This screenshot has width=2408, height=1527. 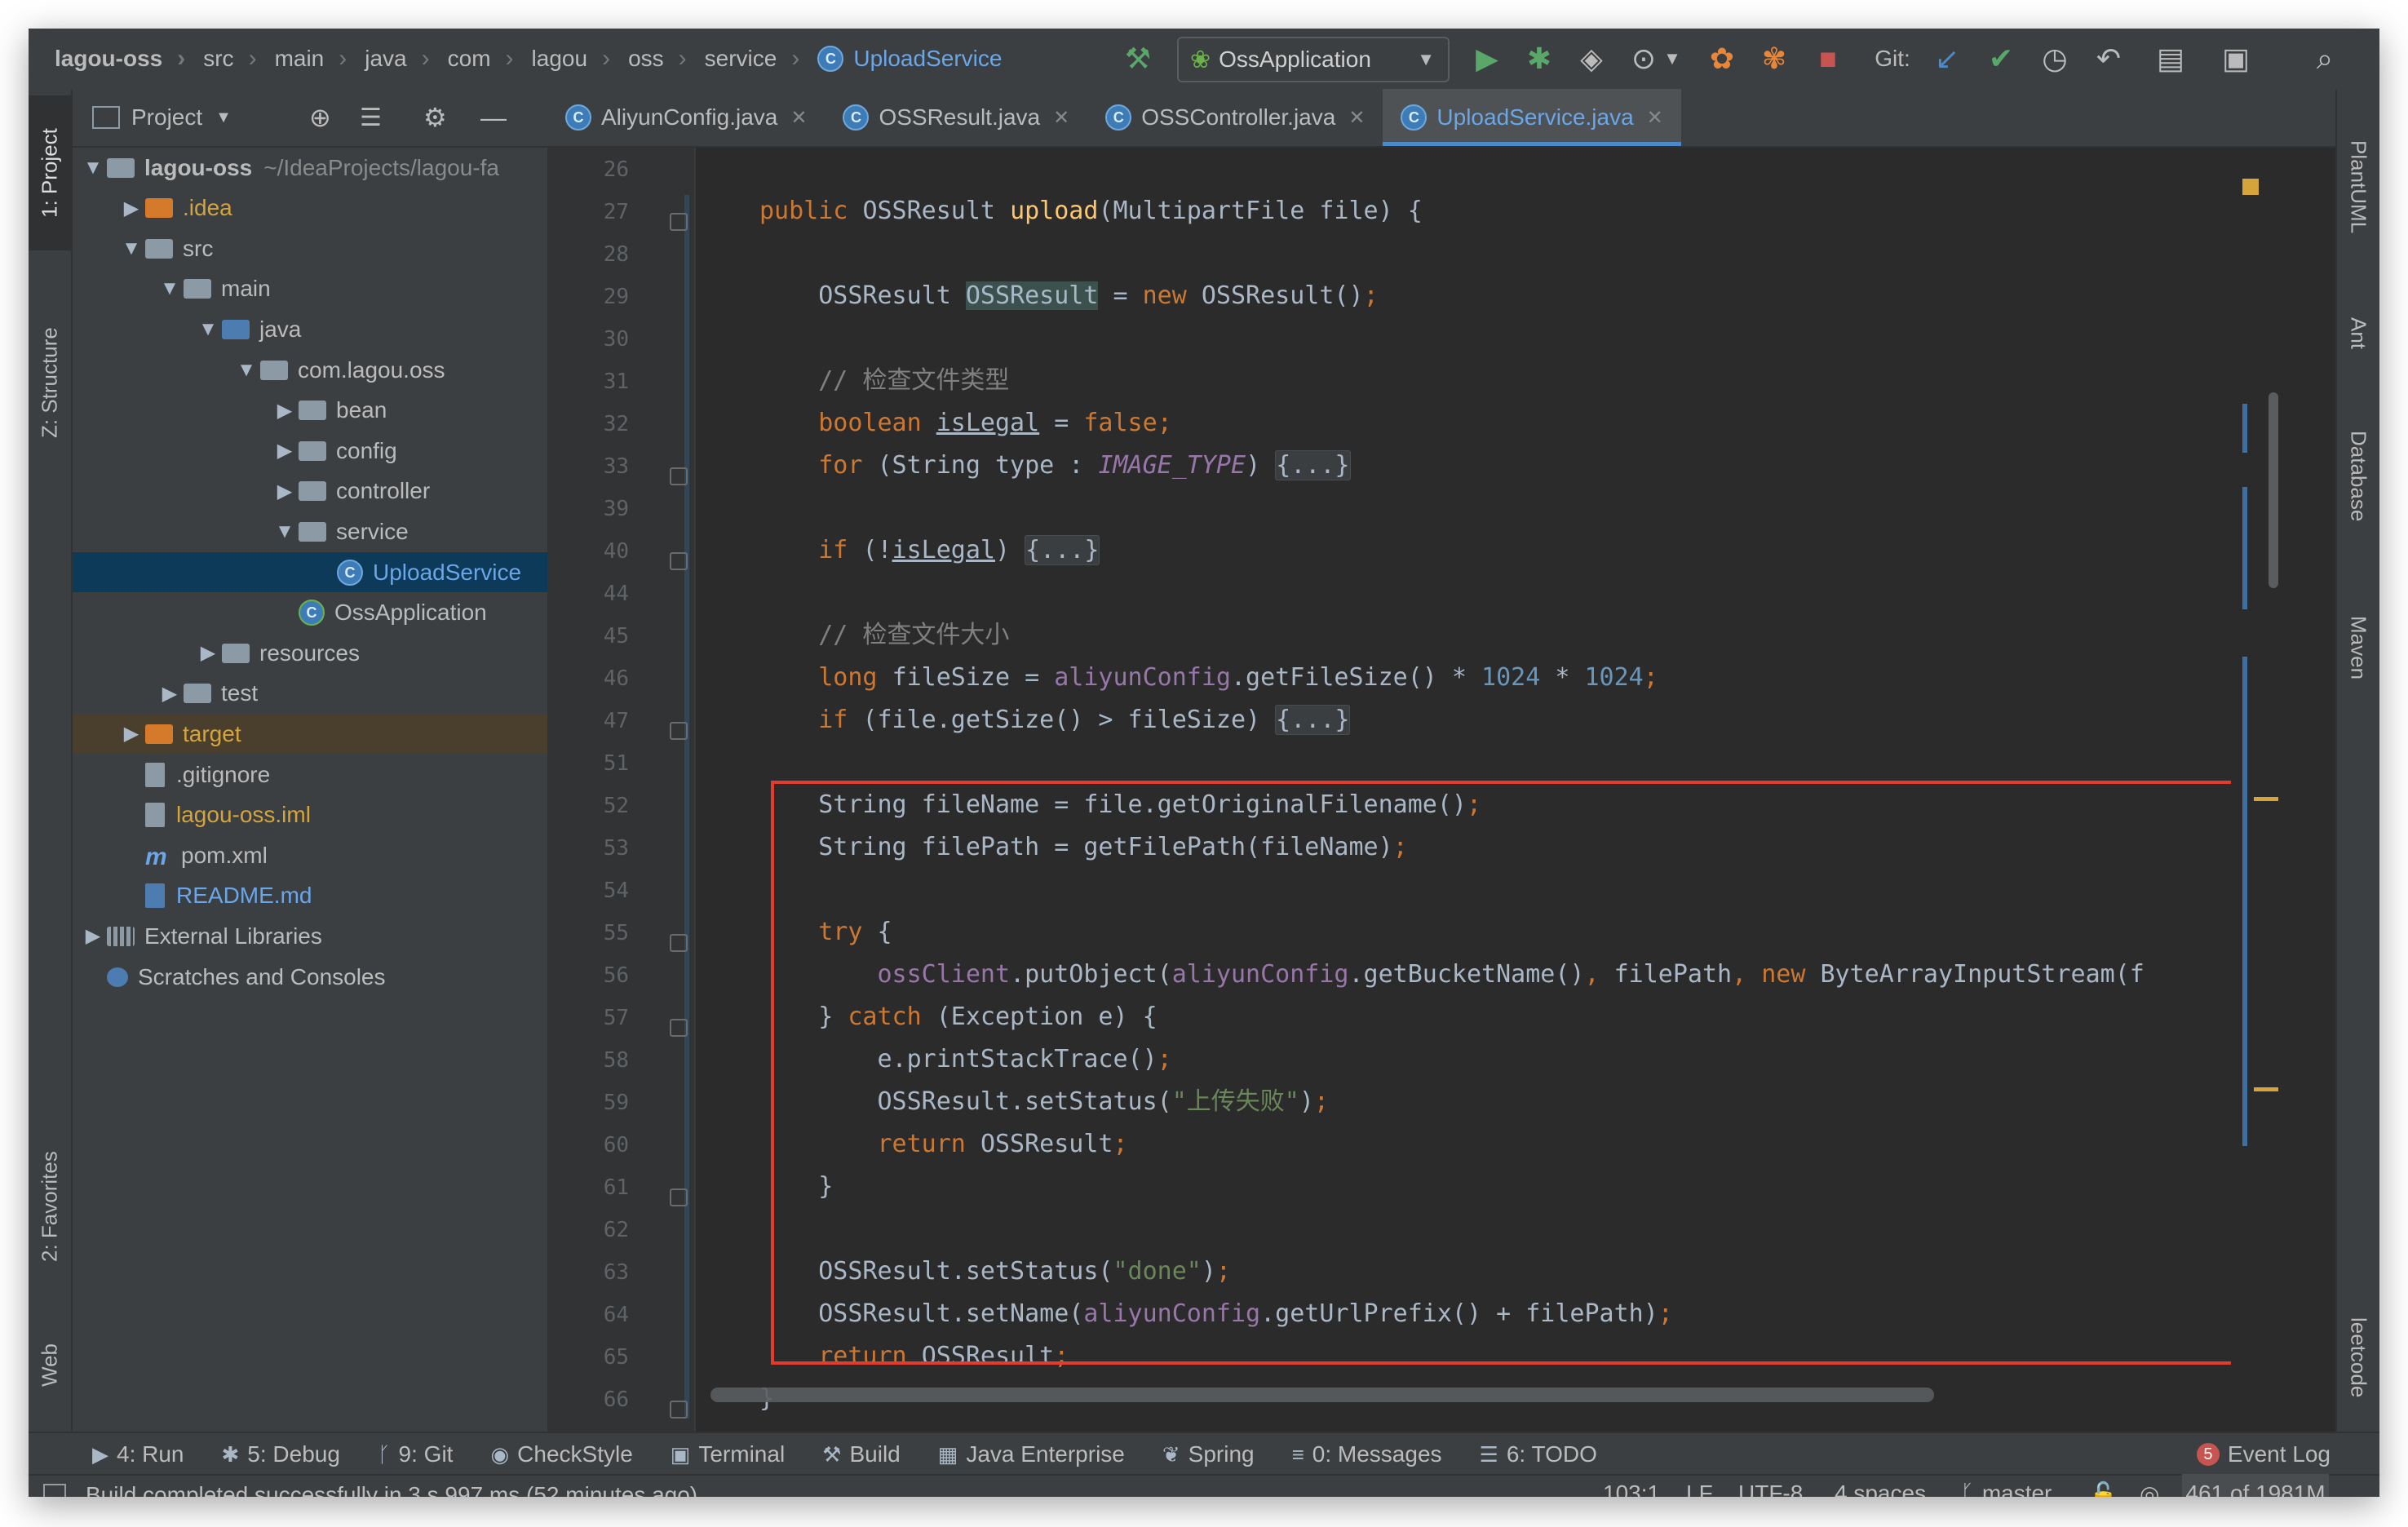 I want to click on code-line: if (!isLegal) {...}, so click(x=929, y=550).